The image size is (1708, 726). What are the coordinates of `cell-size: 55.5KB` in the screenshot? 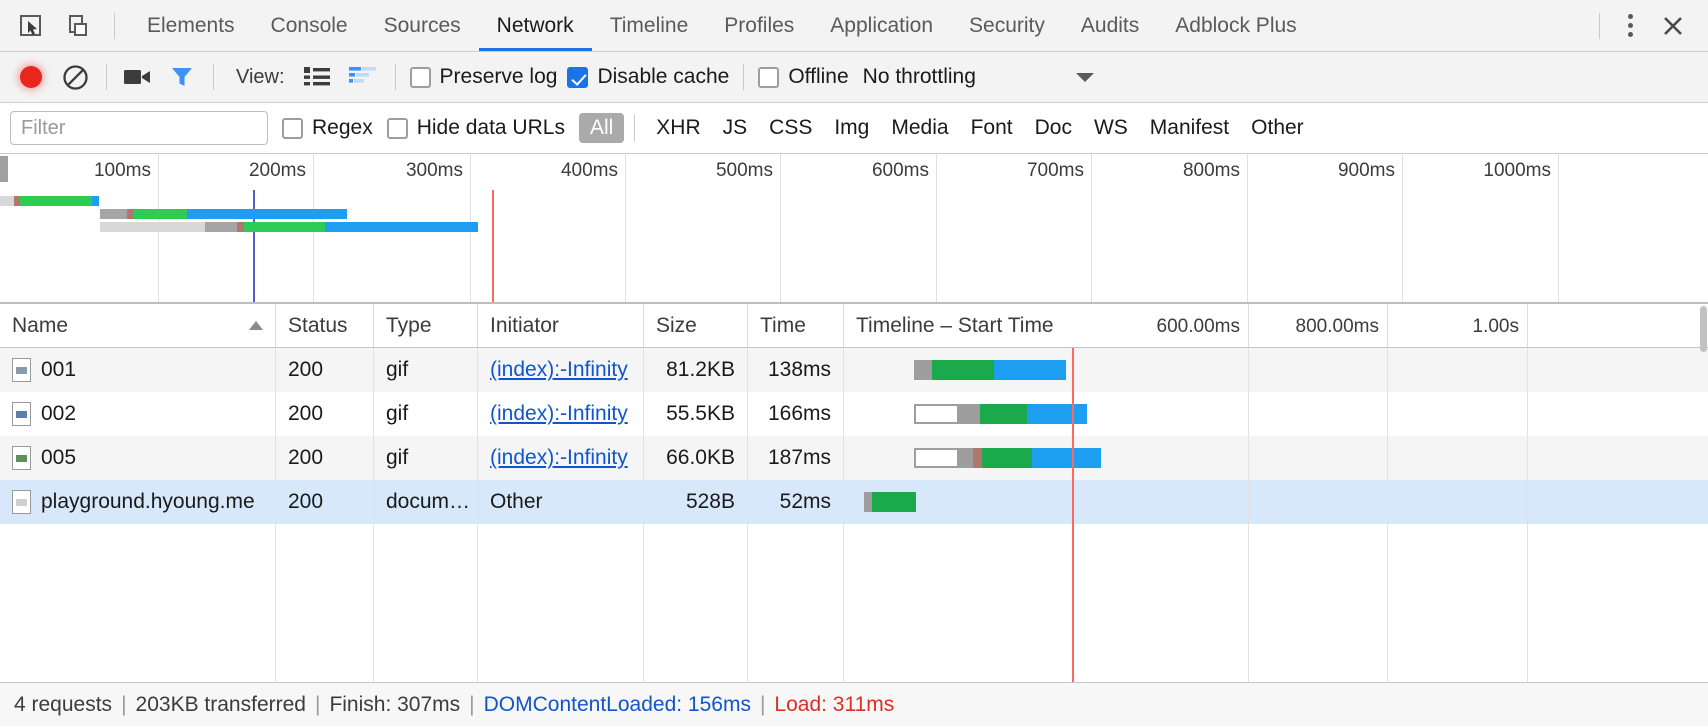 It's located at (696, 414).